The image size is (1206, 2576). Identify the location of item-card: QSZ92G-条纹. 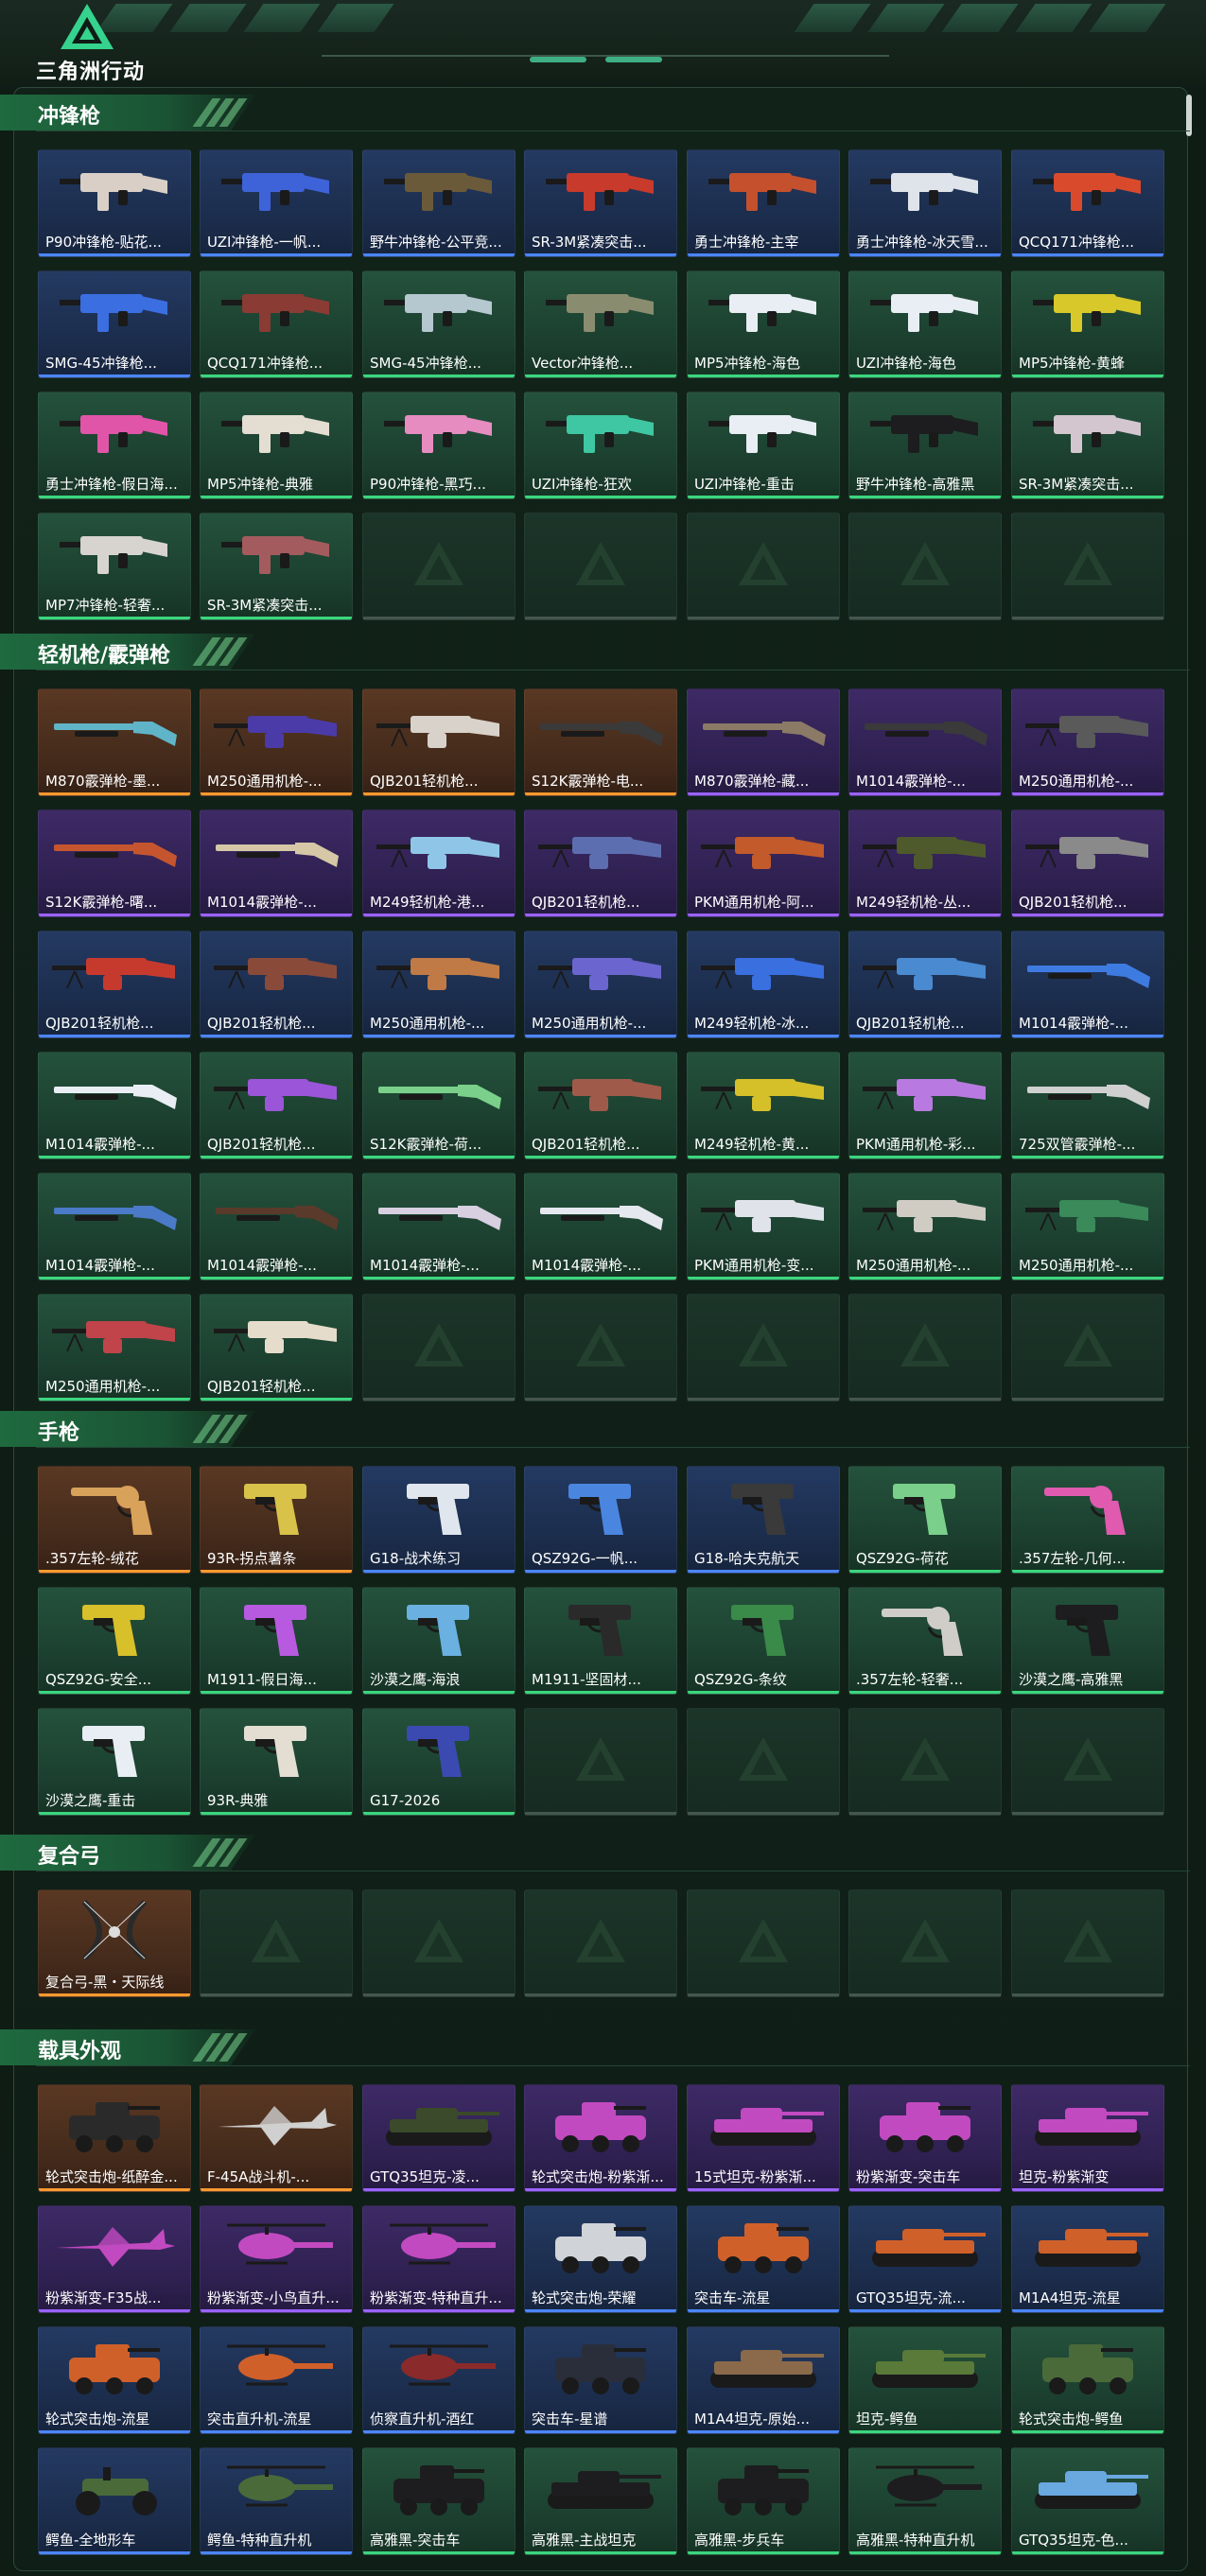
(763, 1641).